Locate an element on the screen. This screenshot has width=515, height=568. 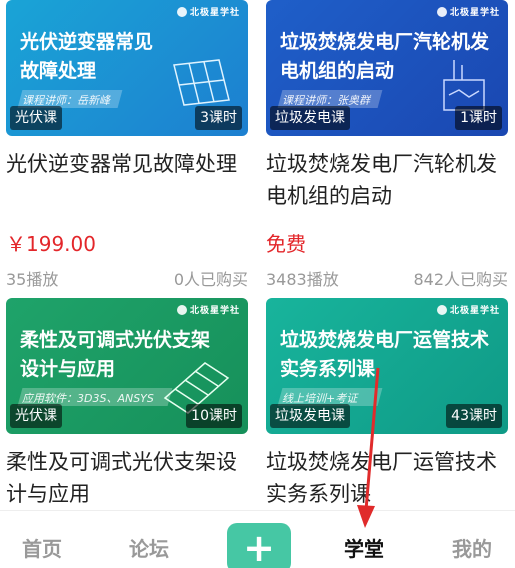
duration-badge: 3课时 is located at coordinates (218, 118).